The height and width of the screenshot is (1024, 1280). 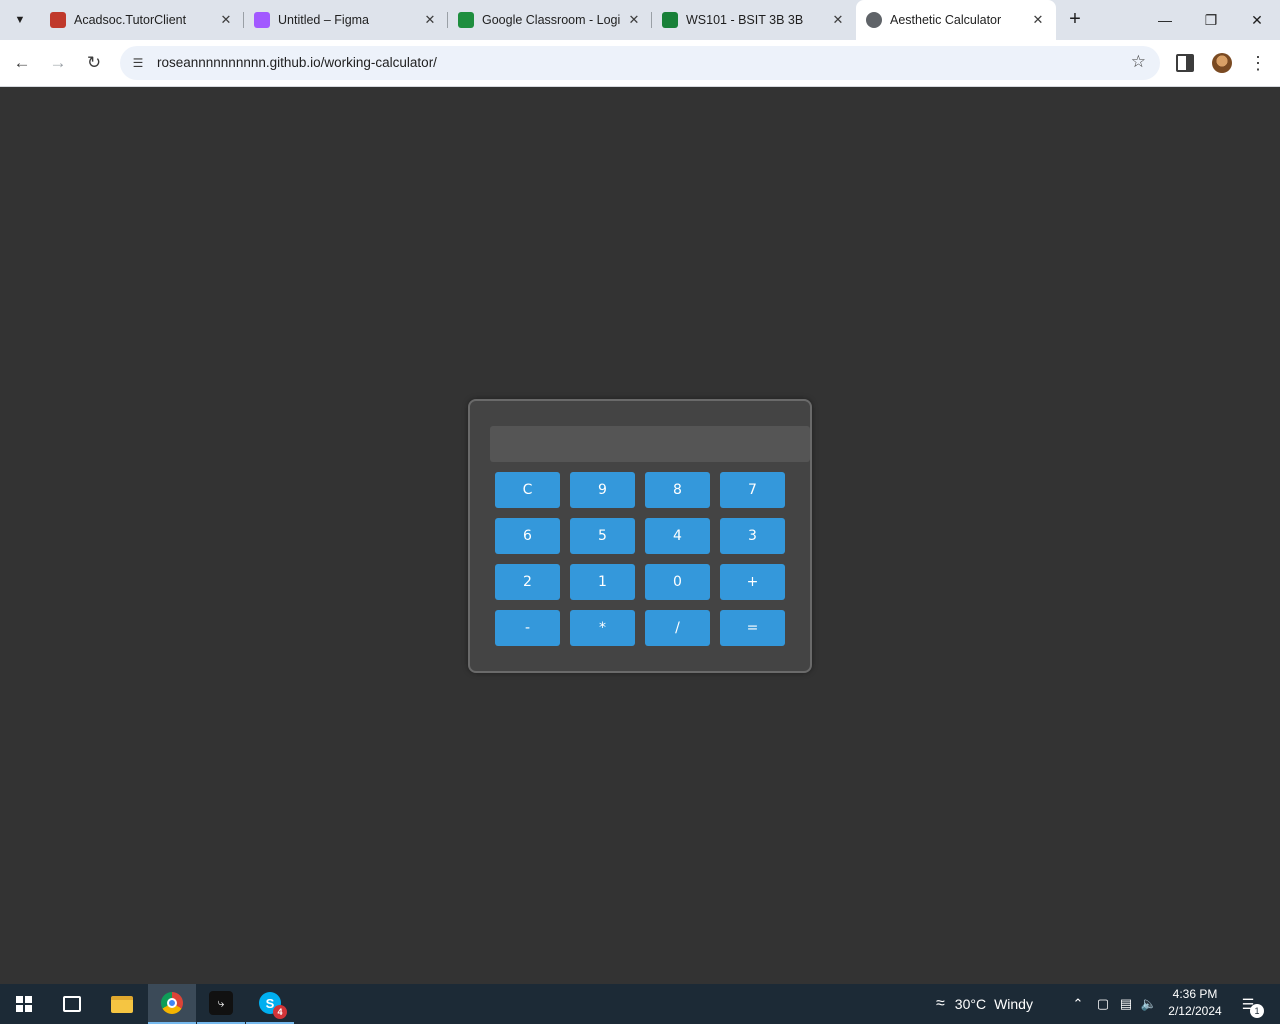 I want to click on tab-title: Aesthetic Calculator, so click(x=946, y=20).